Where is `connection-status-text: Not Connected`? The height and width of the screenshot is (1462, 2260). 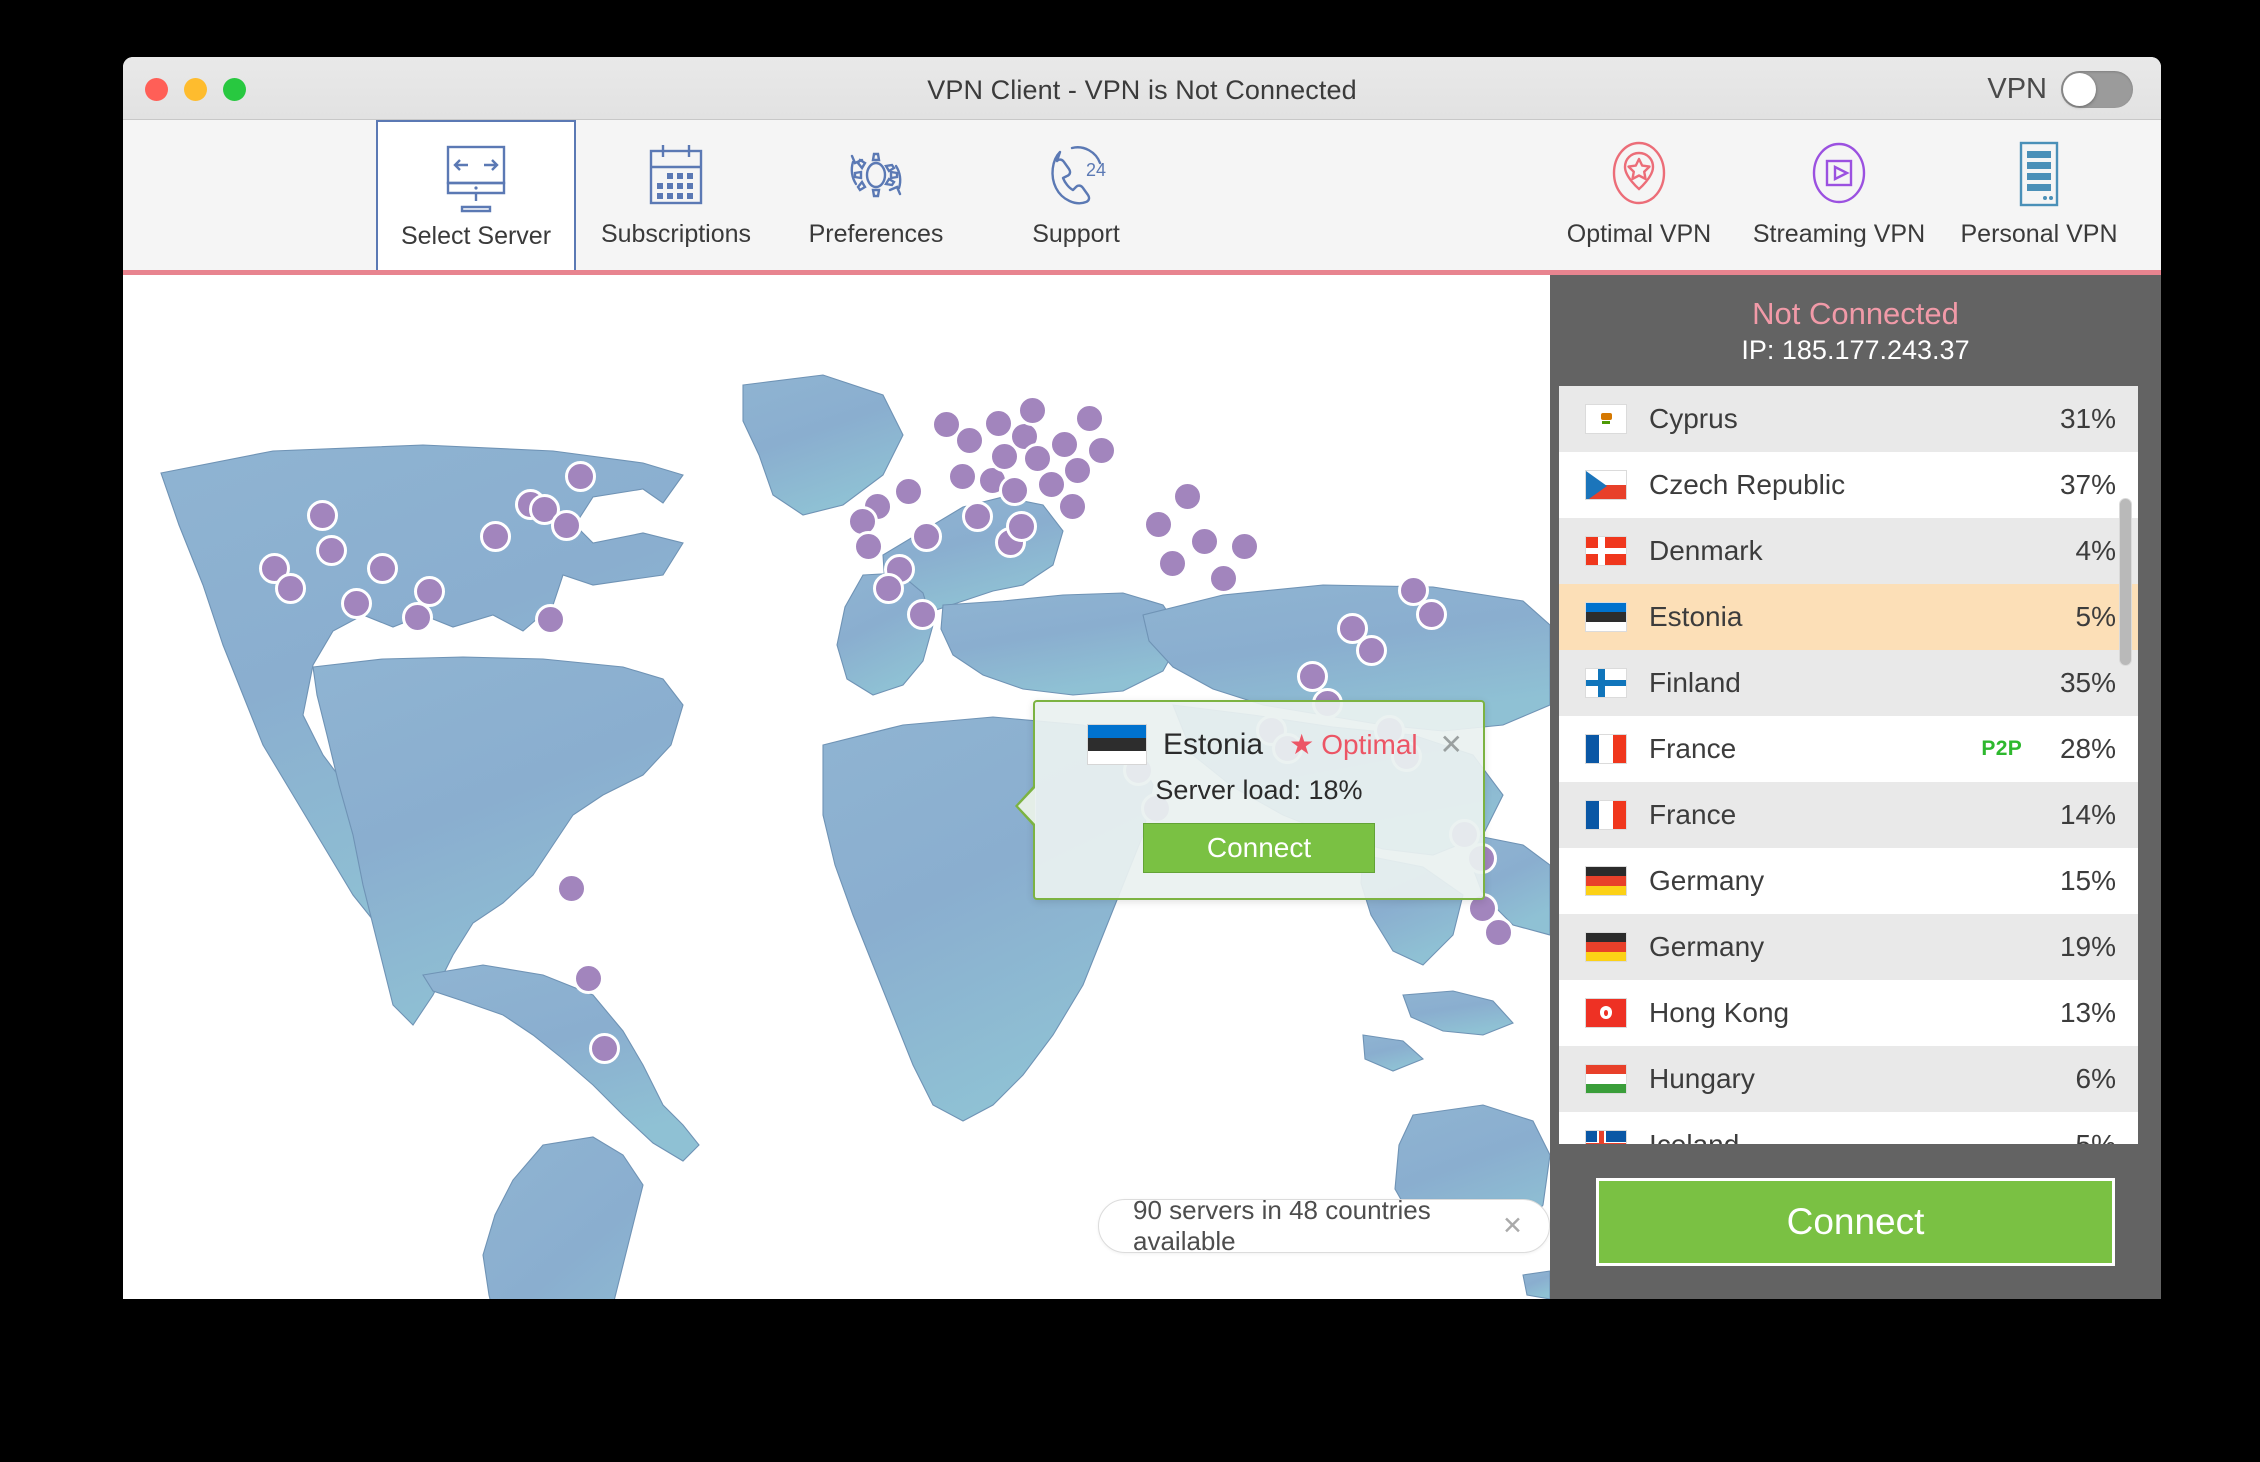
connection-status-text: Not Connected is located at coordinates (1855, 313).